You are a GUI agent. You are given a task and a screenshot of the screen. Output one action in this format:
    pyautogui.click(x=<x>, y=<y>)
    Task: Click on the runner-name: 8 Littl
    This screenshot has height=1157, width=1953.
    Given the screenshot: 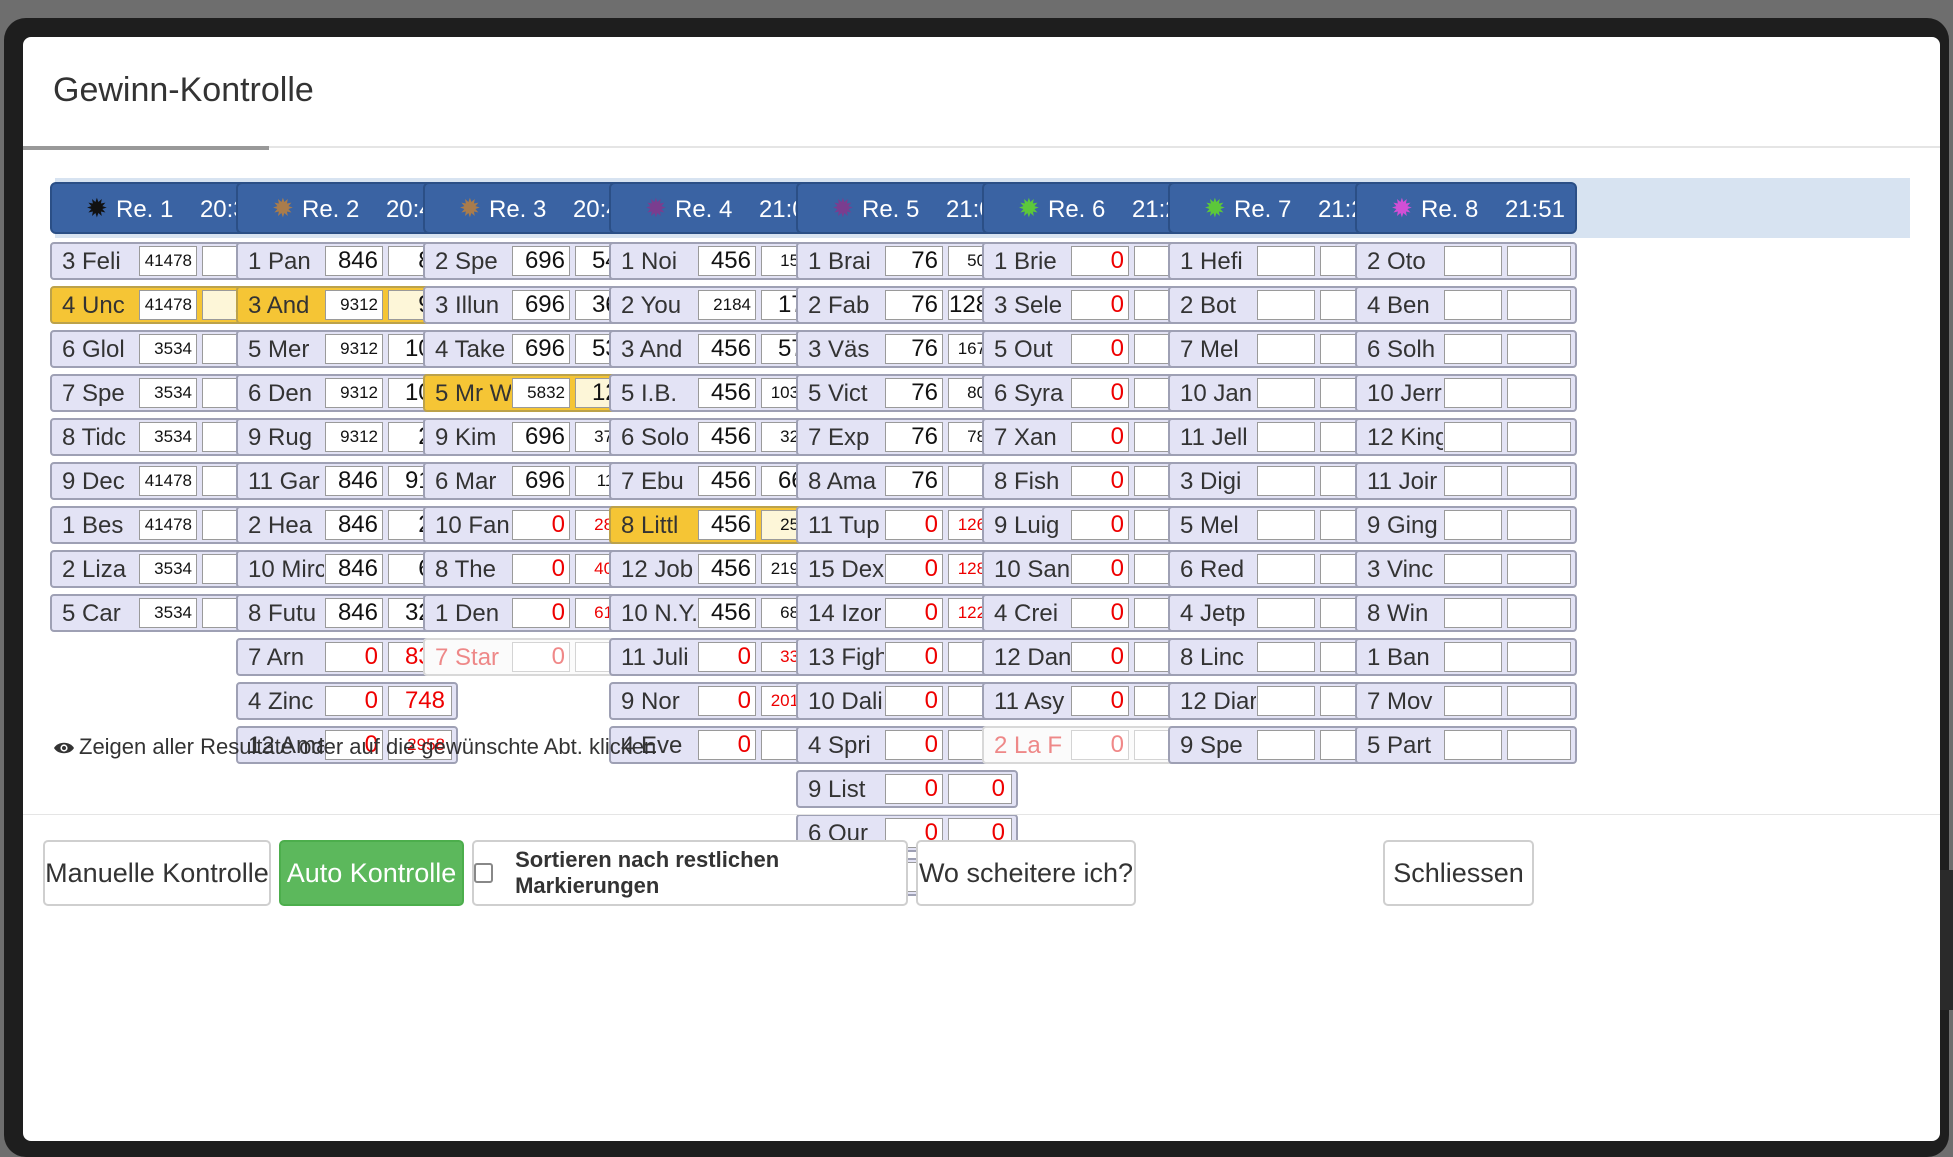 What is the action you would take?
    pyautogui.click(x=650, y=525)
    